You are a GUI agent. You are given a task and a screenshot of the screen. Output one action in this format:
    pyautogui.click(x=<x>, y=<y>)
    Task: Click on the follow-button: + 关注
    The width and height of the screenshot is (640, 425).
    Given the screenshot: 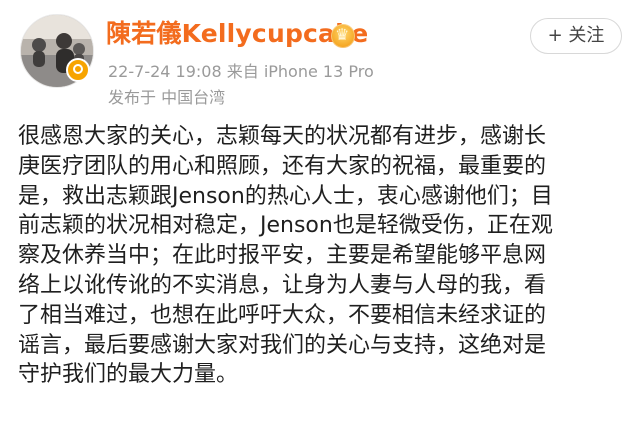 What is the action you would take?
    pyautogui.click(x=576, y=36)
    